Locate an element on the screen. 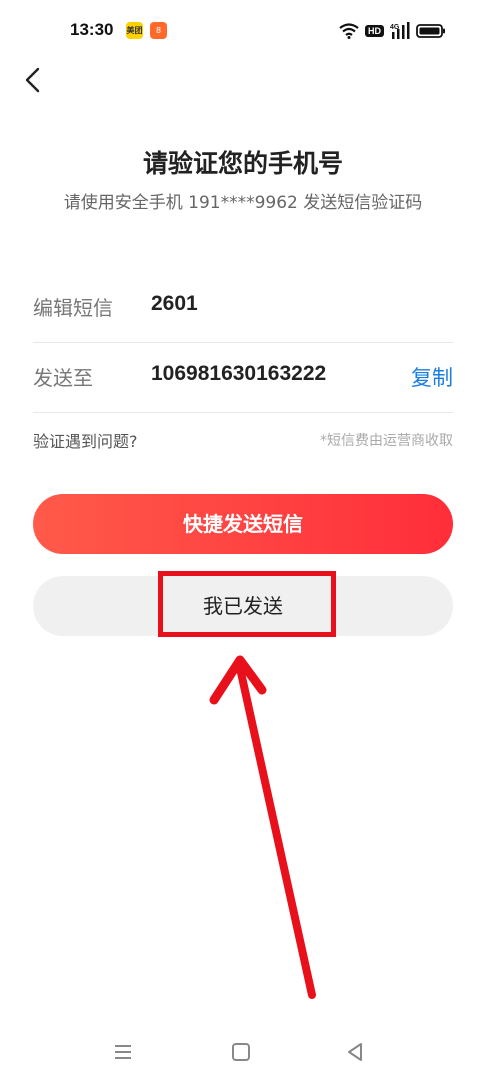 This screenshot has height=1080, width=486. home-nav-icon is located at coordinates (241, 1052).